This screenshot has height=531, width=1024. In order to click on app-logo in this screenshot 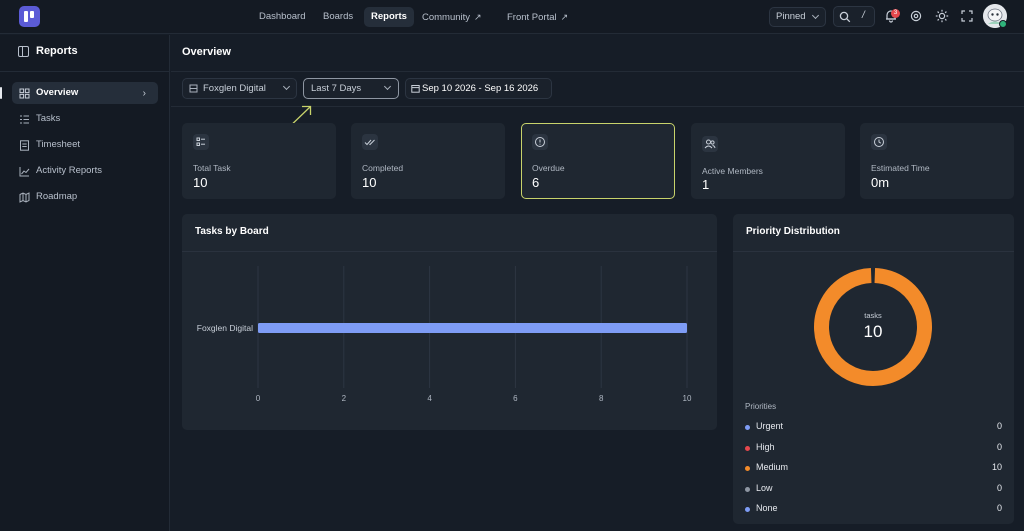, I will do `click(29, 16)`.